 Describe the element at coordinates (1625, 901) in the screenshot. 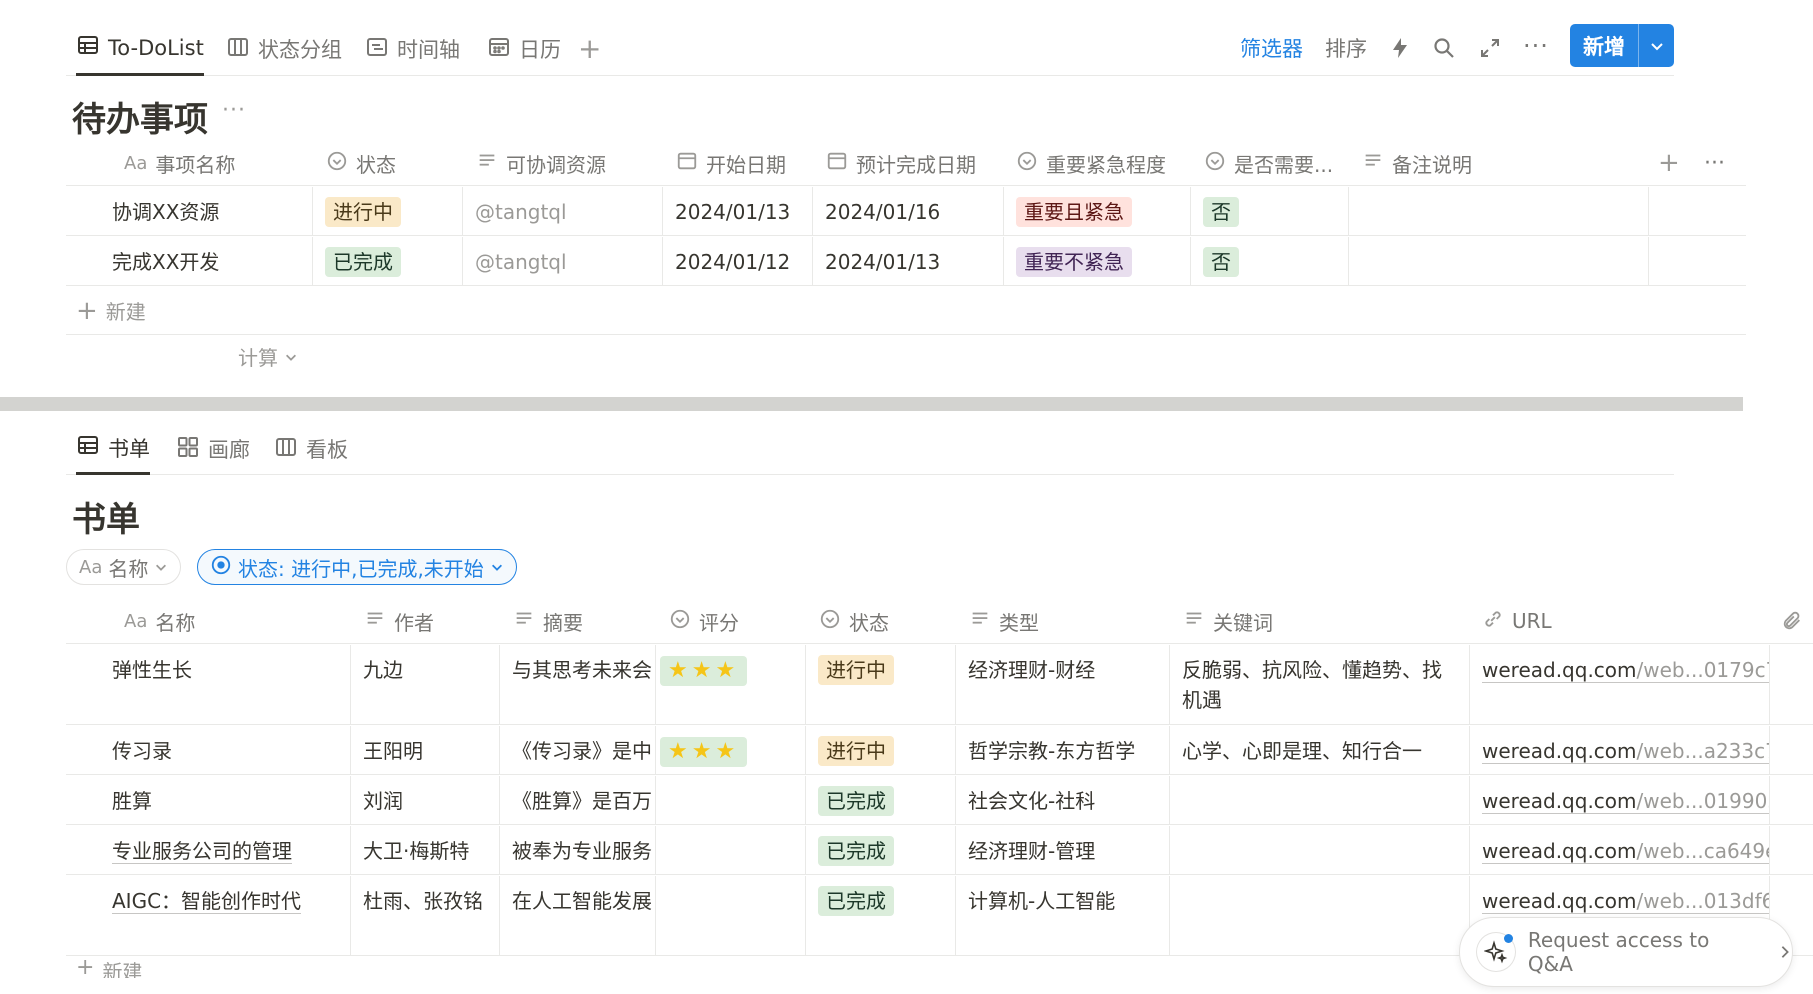

I see `url-link: weread.qq.com/web...013df6` at that location.